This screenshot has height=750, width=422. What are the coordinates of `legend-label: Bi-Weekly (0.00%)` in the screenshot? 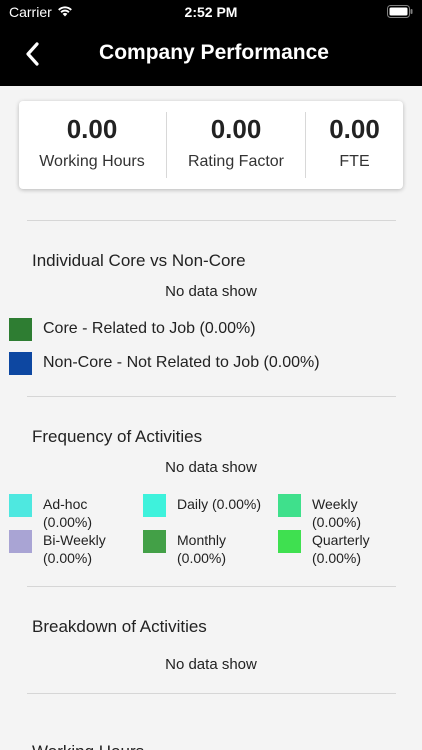 It's located at (74, 549).